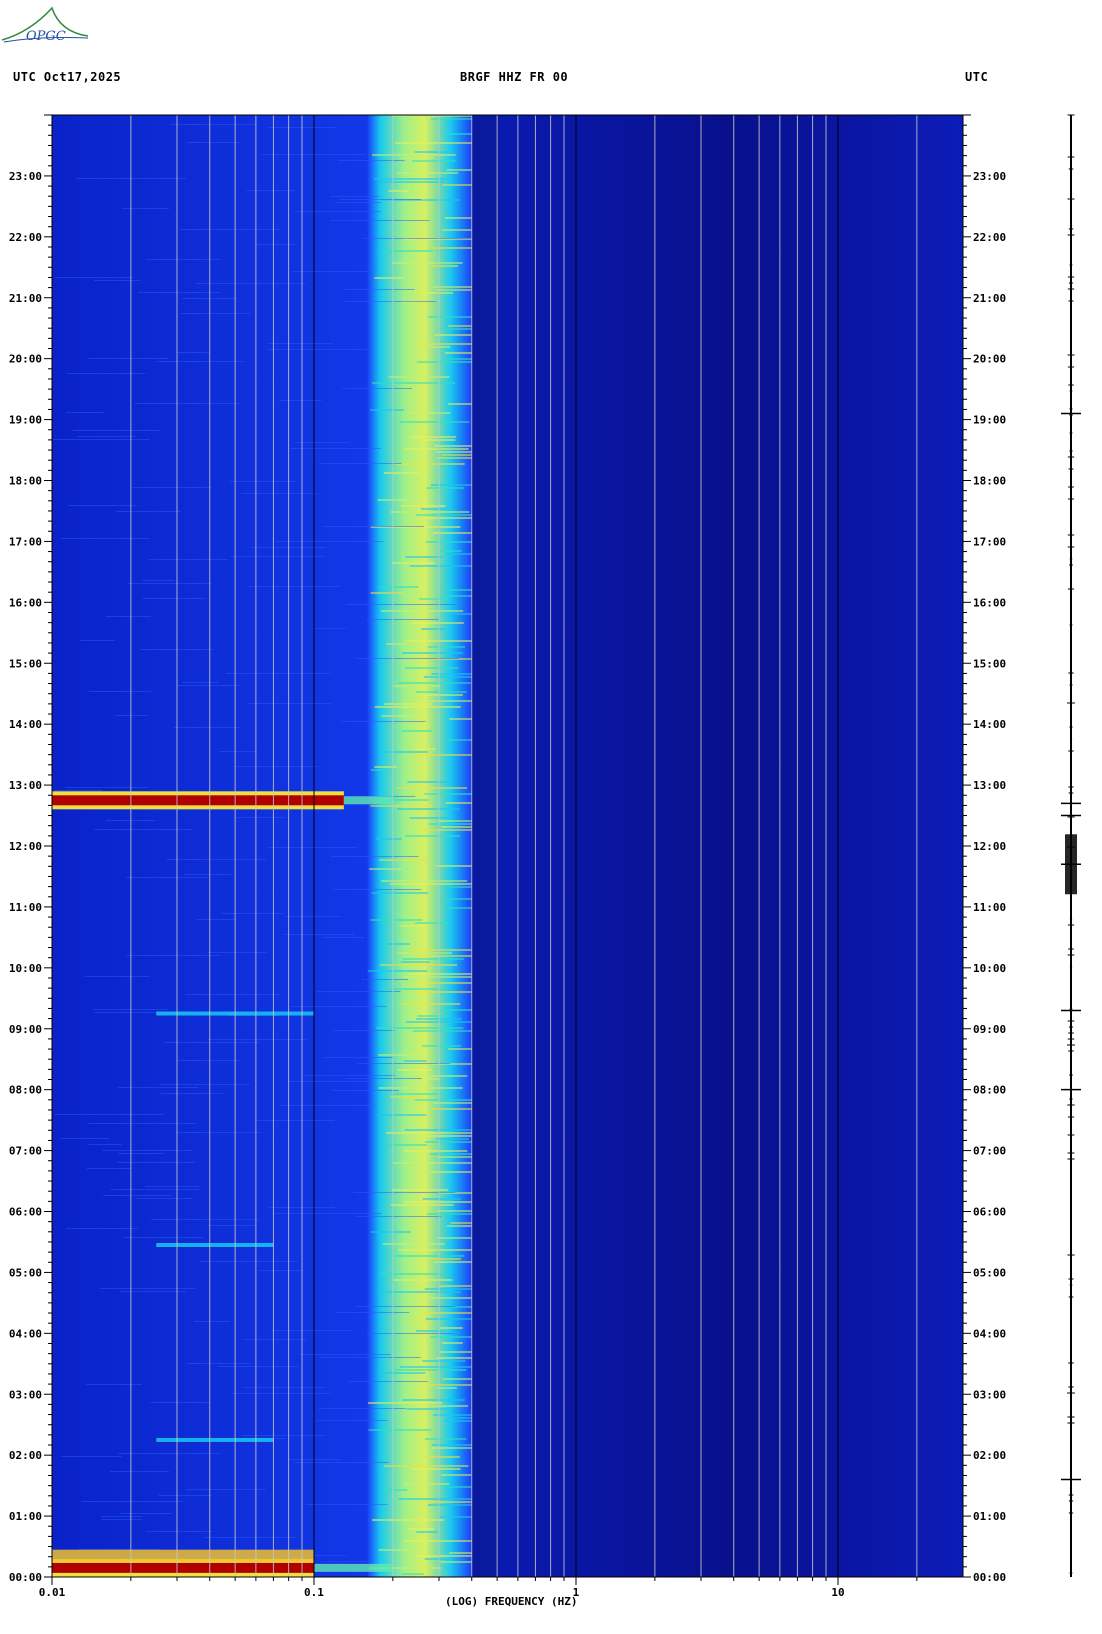  I want to click on time-label-right: 11:00, so click(989, 907).